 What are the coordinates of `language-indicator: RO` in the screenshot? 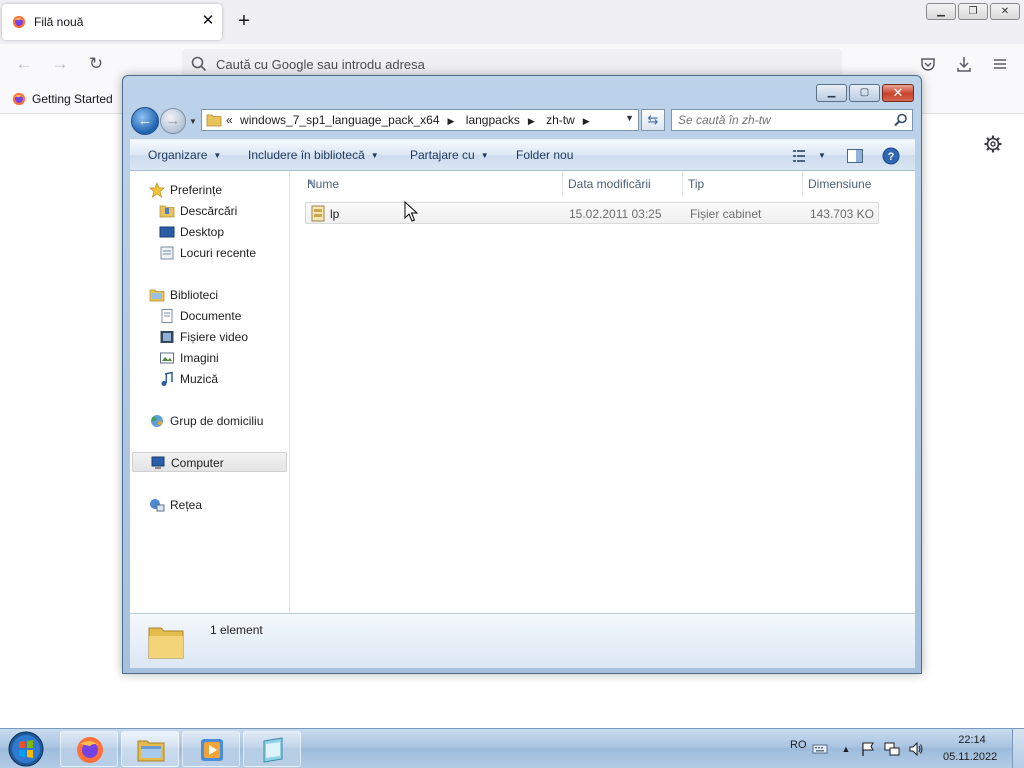 It's located at (798, 745).